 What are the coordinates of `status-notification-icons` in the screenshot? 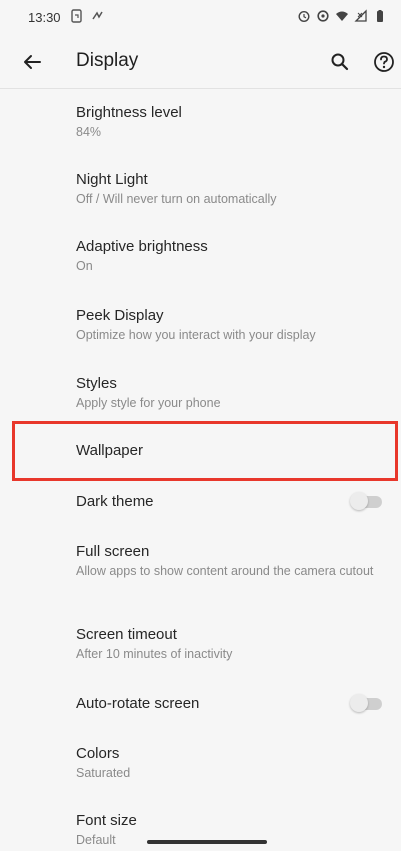 It's located at (87, 16).